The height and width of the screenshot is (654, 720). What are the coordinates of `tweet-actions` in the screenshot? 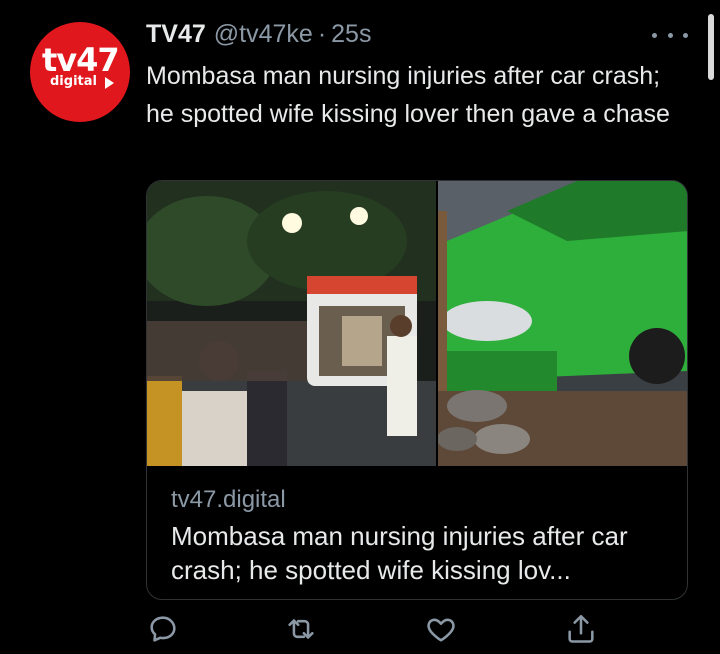 It's located at (376, 630).